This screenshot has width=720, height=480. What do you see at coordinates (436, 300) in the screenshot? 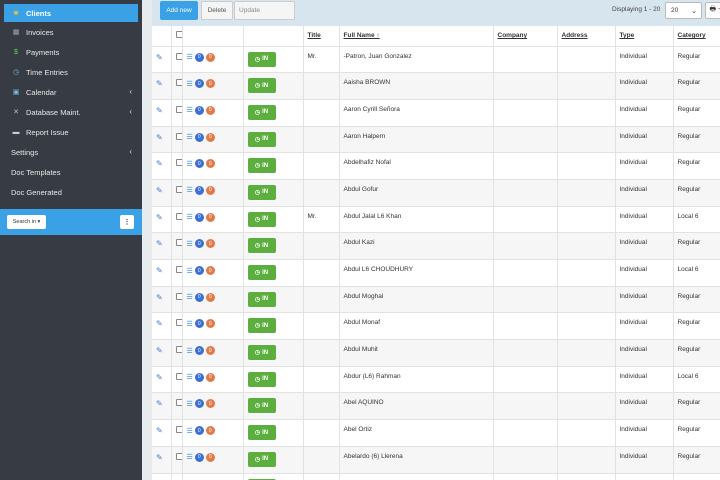
I see `table-row: ✎ ☰ 0 0 ◷ IN Abdul Moghal Individual Regular` at bounding box center [436, 300].